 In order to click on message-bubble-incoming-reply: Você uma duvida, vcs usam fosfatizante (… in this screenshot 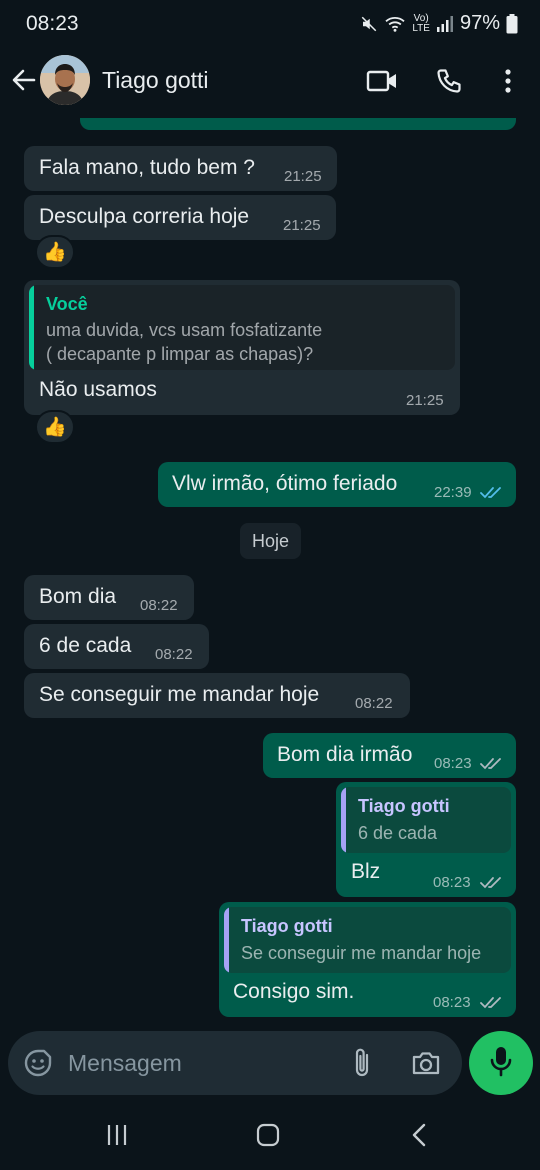, I will do `click(242, 347)`.